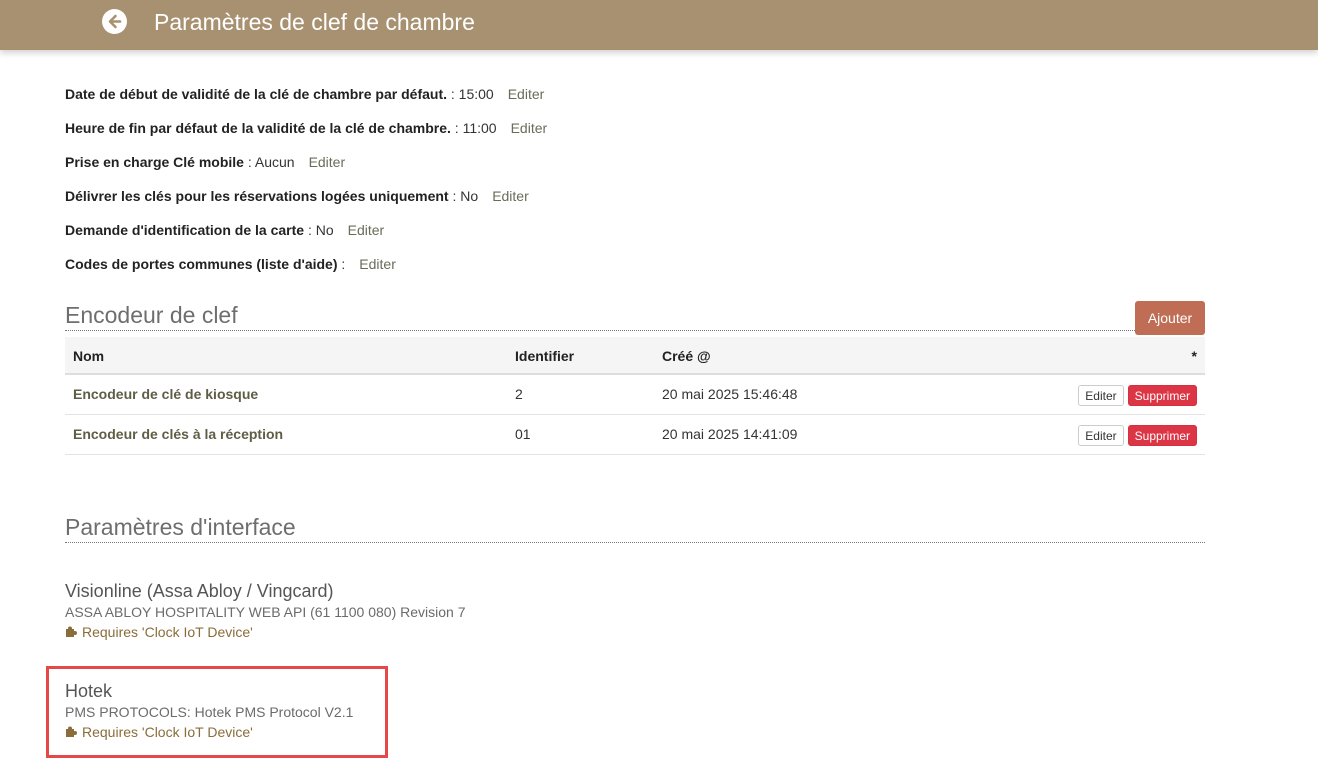 This screenshot has width=1318, height=768. Describe the element at coordinates (114, 21) in the screenshot. I see `back-circle-icon` at that location.